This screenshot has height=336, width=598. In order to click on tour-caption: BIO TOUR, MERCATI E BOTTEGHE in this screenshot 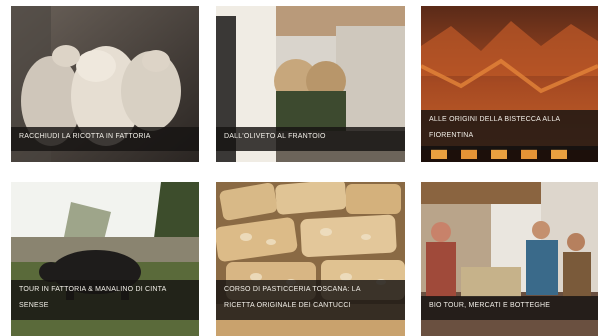, I will do `click(509, 308)`.